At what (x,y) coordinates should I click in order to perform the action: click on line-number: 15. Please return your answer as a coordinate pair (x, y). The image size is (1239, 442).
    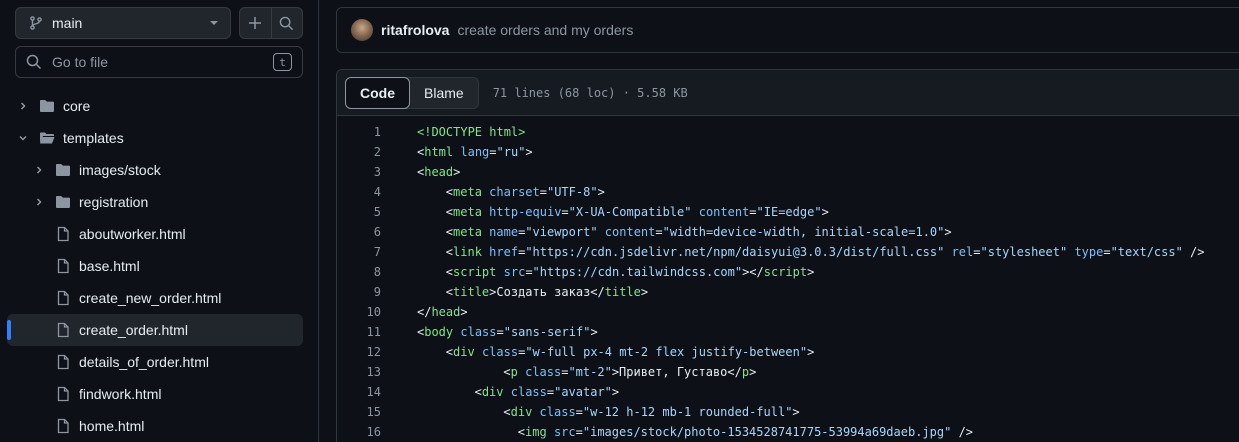
    Looking at the image, I should click on (359, 412).